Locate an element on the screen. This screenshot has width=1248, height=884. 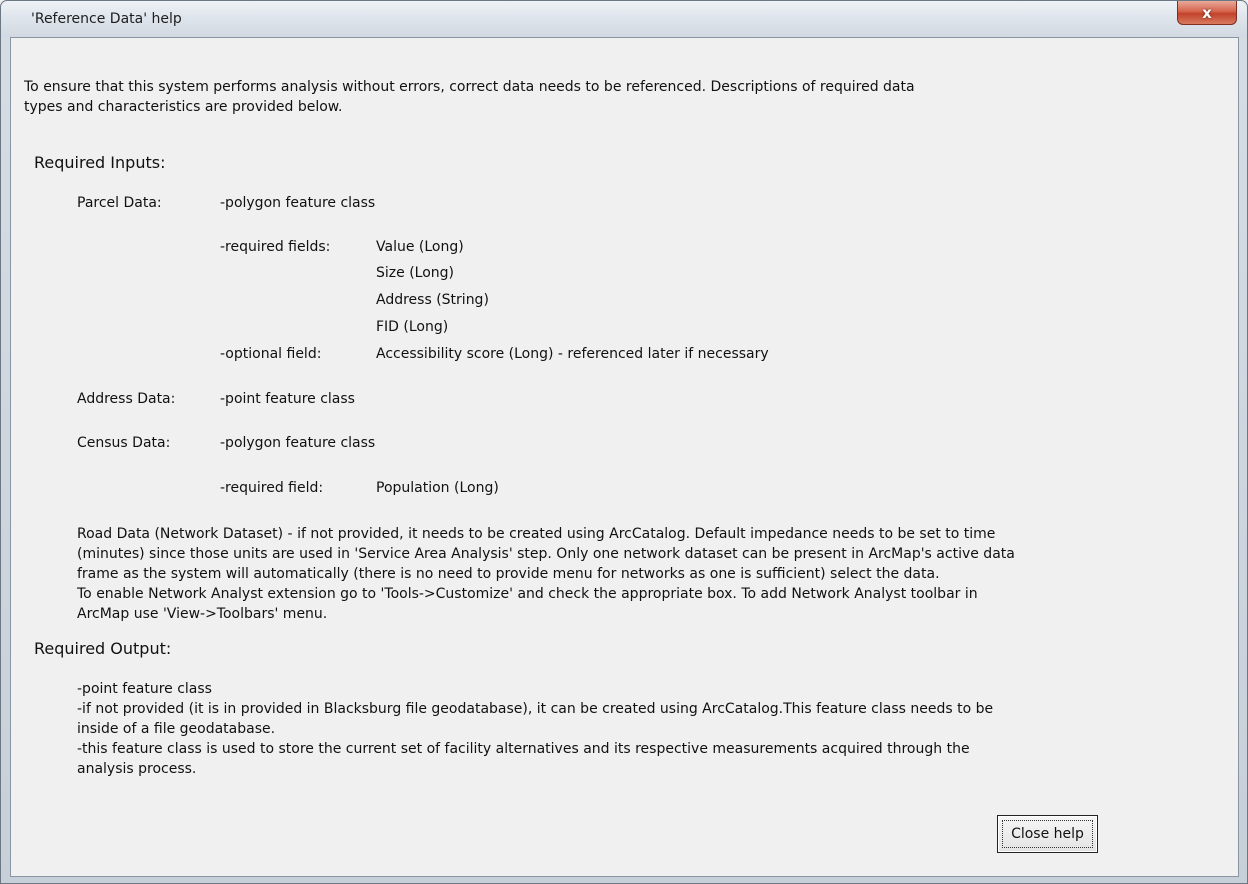
window-close-button: x is located at coordinates (1207, 13).